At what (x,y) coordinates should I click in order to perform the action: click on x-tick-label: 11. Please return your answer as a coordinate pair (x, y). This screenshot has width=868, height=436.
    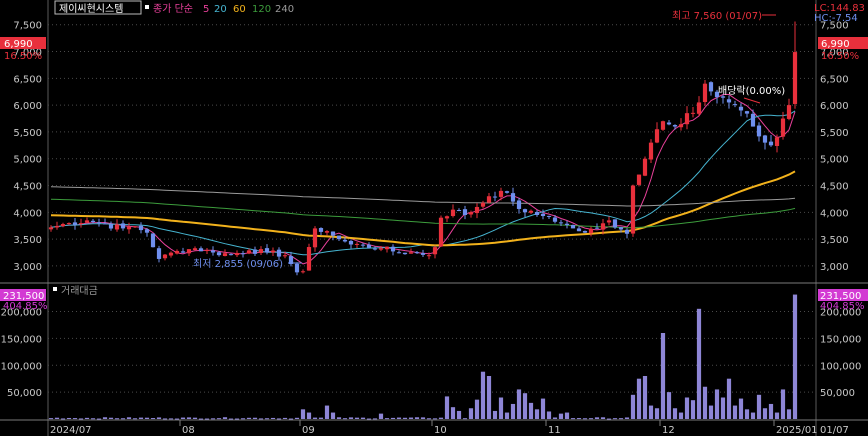
    Looking at the image, I should click on (554, 430).